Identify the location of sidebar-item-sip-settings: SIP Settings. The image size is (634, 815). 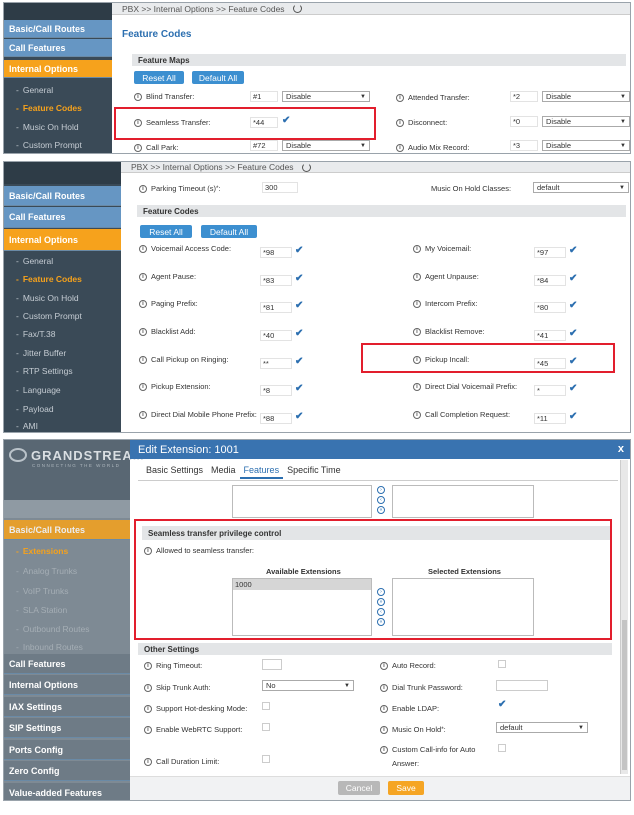
(67, 728).